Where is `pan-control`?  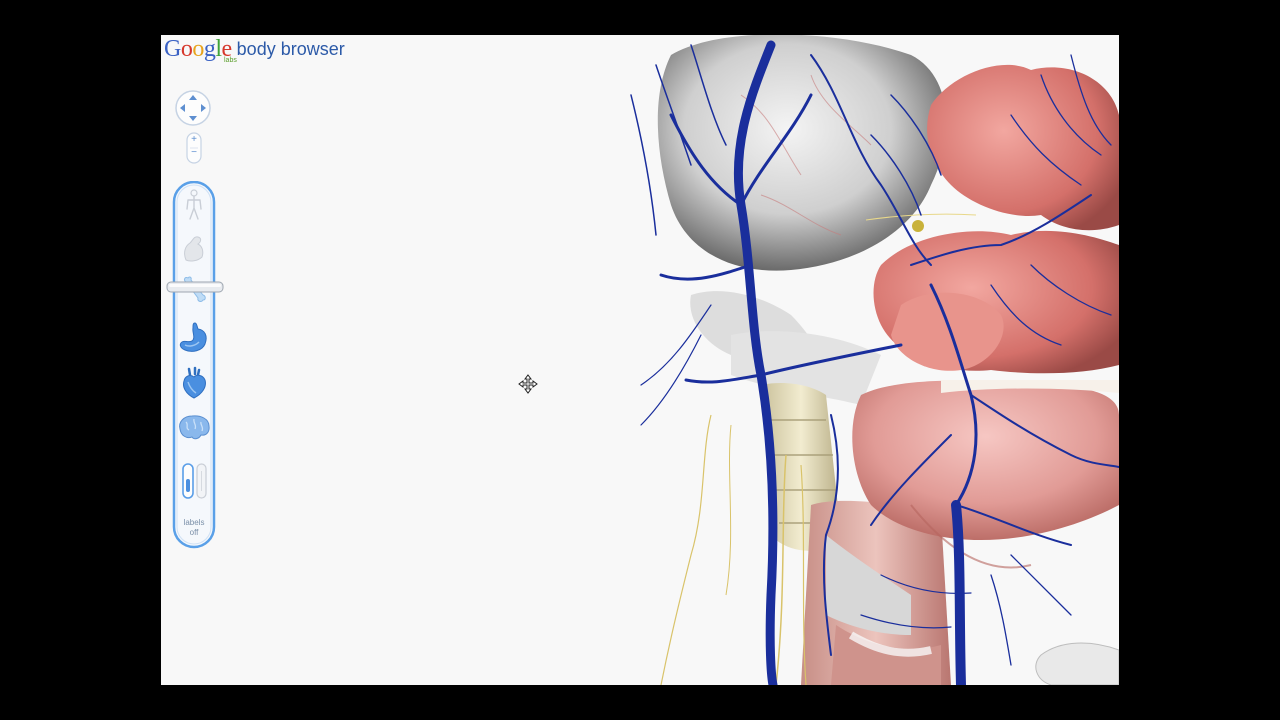
pan-control is located at coordinates (193, 108).